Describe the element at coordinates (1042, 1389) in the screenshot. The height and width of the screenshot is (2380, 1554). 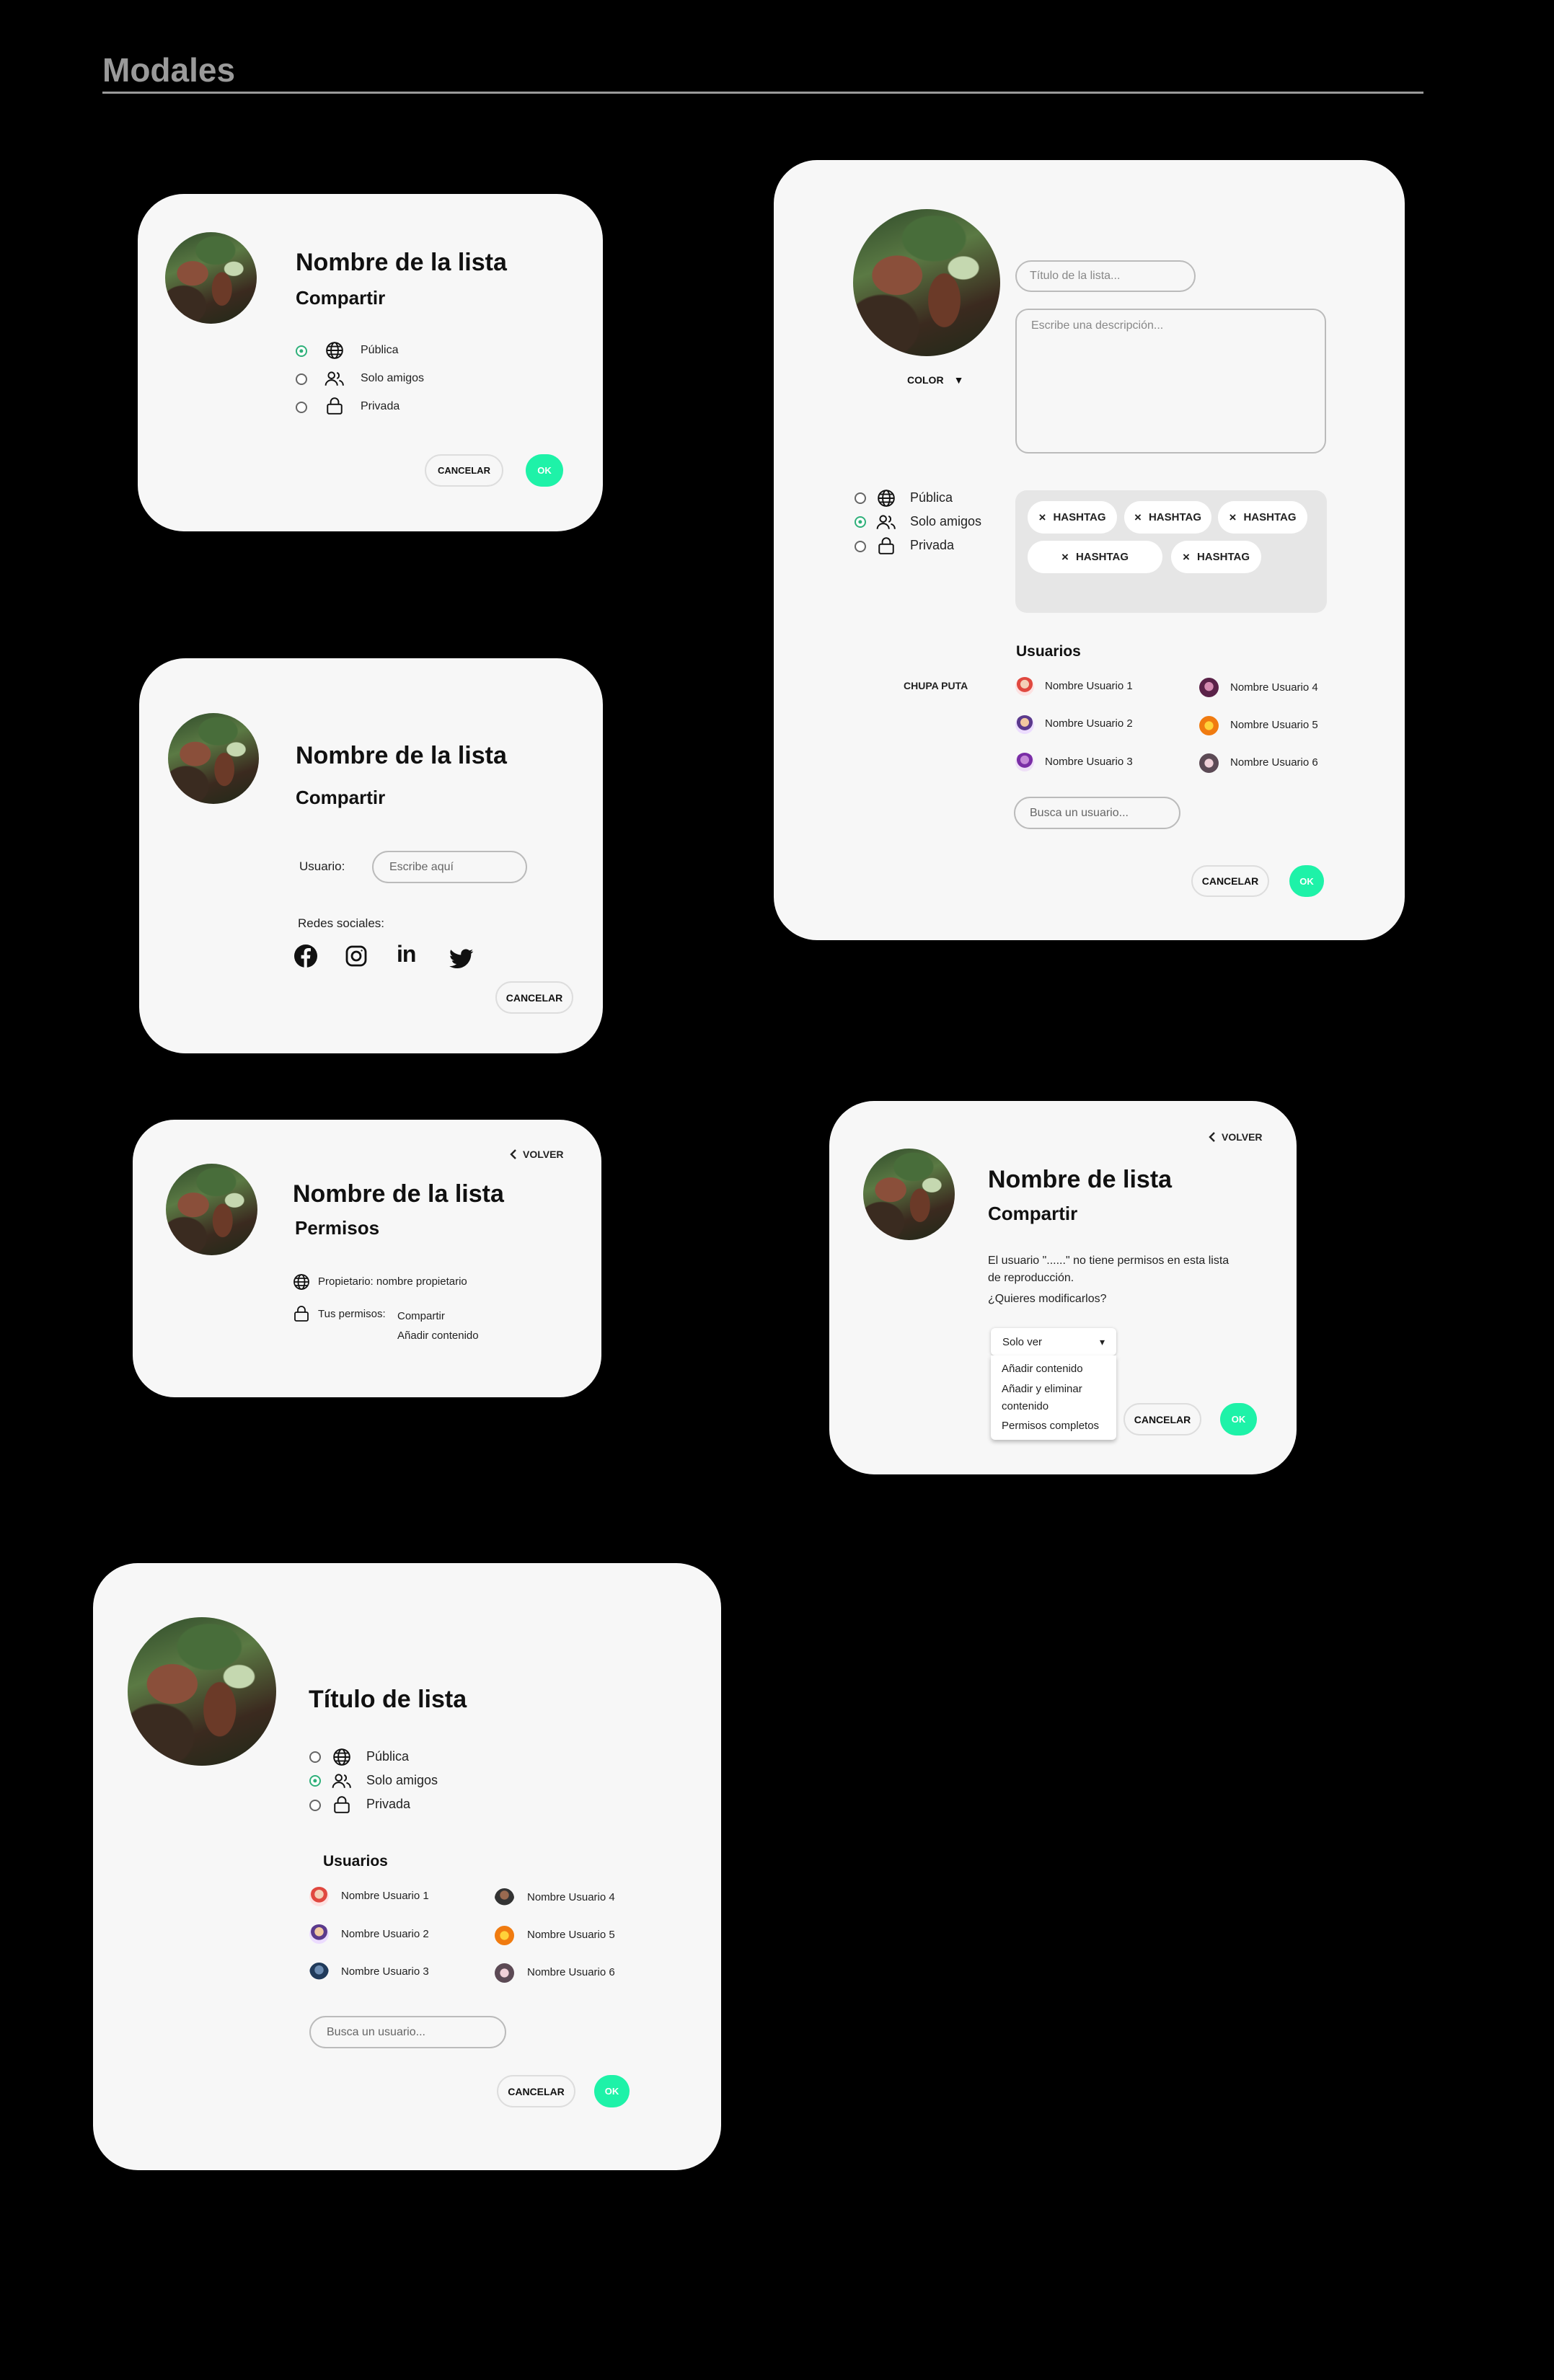
I see `dropdown-option: Añadir y eliminar` at that location.